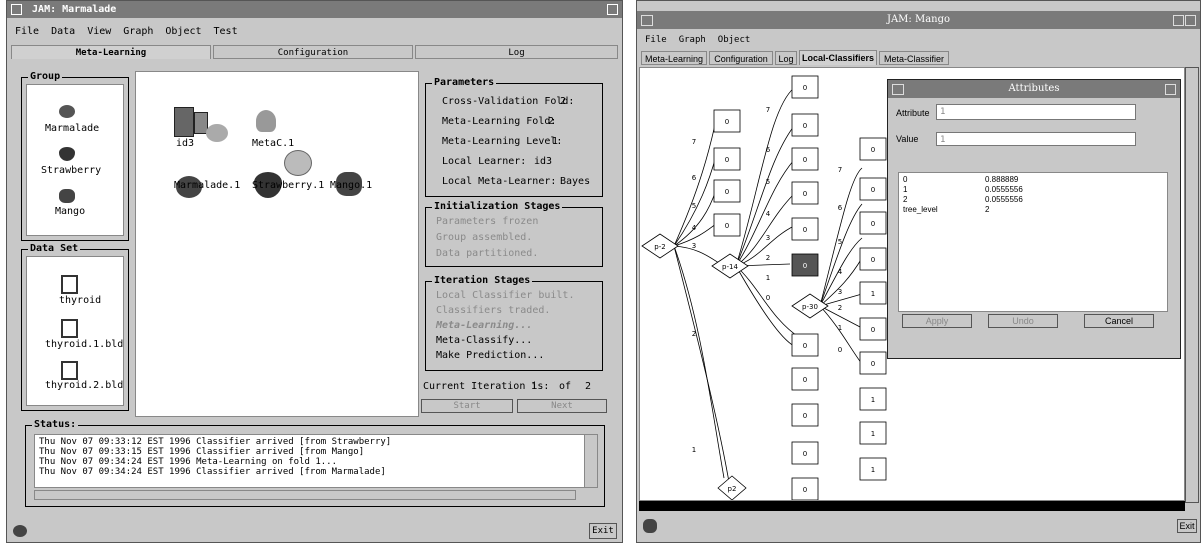 Image resolution: width=1201 pixels, height=543 pixels. Describe the element at coordinates (810, 307) in the screenshot. I see `tree-node-p-30: p-30` at that location.